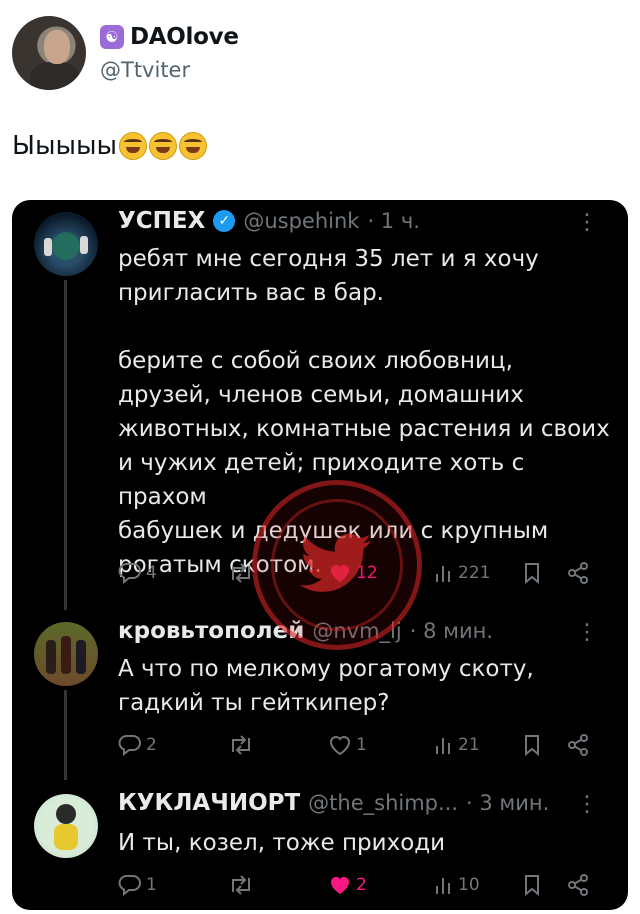  What do you see at coordinates (282, 843) in the screenshot?
I see `post-line: И ты, козел, тоже приходи` at bounding box center [282, 843].